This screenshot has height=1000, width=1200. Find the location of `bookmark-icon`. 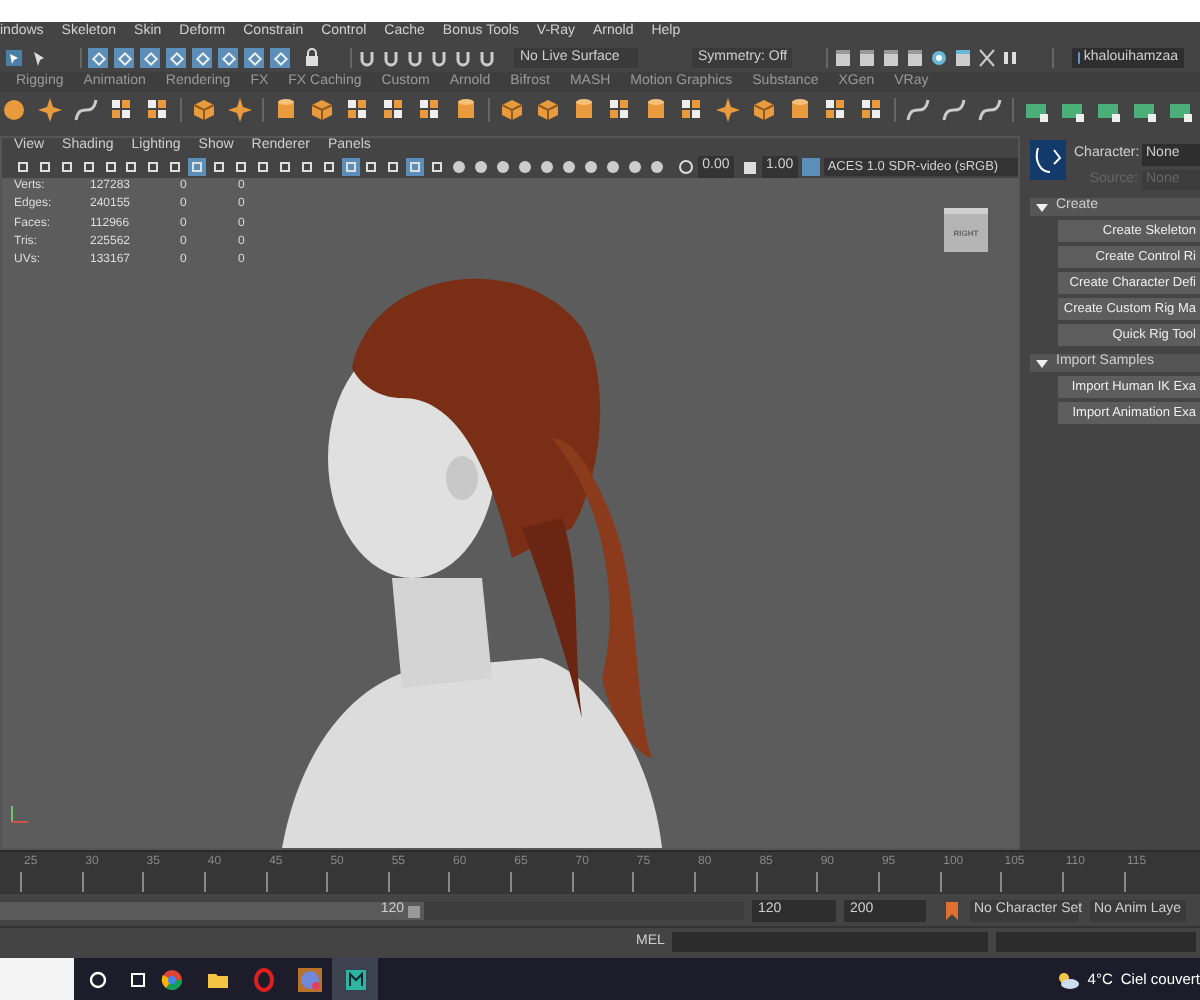

bookmark-icon is located at coordinates (952, 911).